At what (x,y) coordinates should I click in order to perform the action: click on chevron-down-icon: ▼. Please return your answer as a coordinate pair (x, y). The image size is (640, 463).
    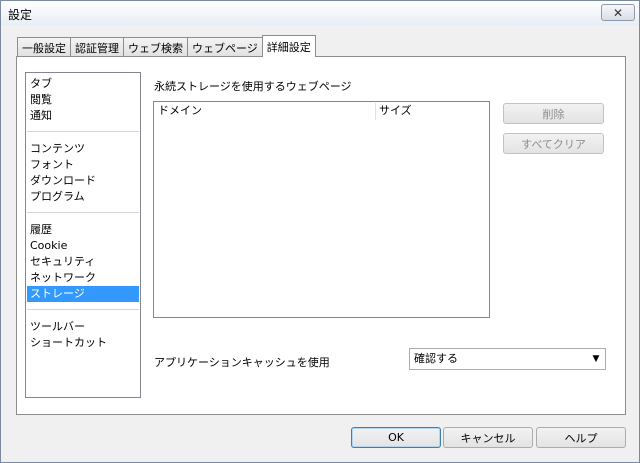
    Looking at the image, I should click on (596, 359).